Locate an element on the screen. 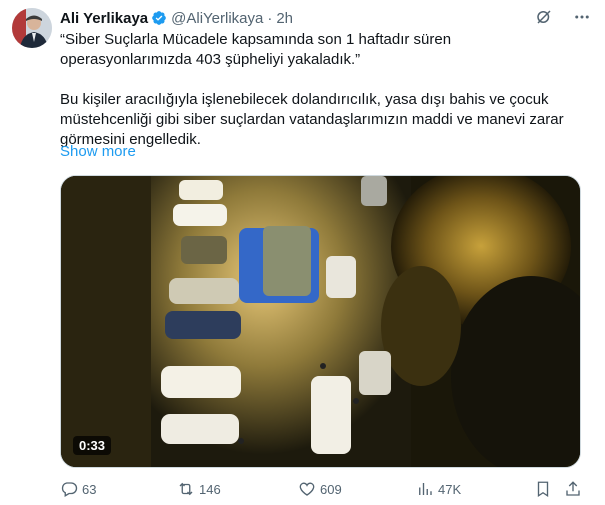 The width and height of the screenshot is (605, 505). avatar-image is located at coordinates (32, 28).